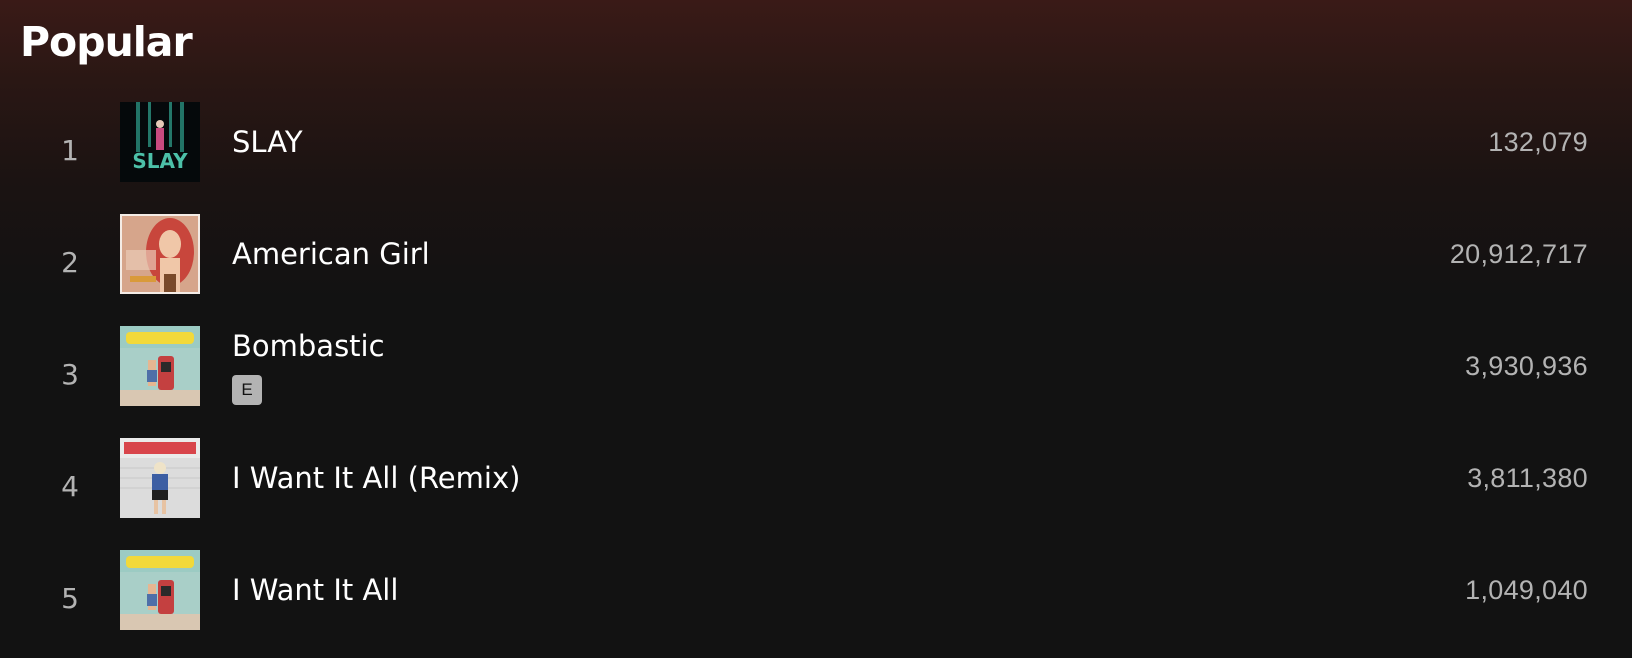 Image resolution: width=1632 pixels, height=658 pixels. I want to click on track-title-block: American Girl, so click(331, 254).